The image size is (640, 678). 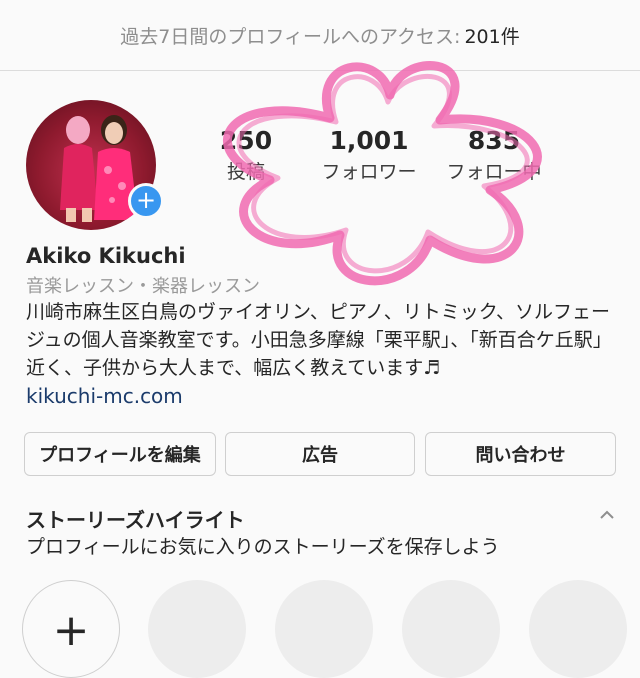 What do you see at coordinates (245, 172) in the screenshot?
I see `posts-label: 投稿` at bounding box center [245, 172].